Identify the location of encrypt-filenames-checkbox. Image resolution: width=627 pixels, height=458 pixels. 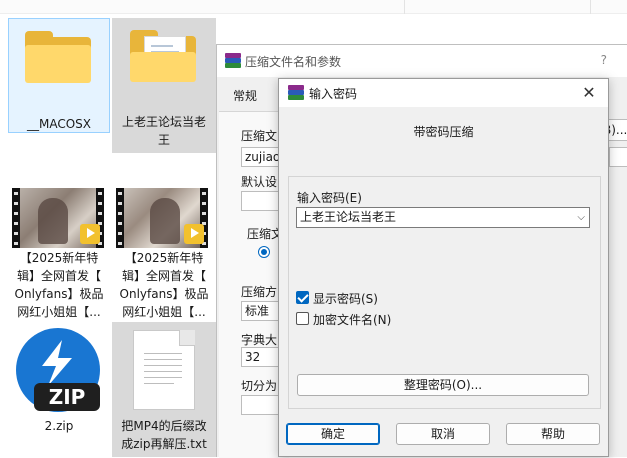
(302, 318).